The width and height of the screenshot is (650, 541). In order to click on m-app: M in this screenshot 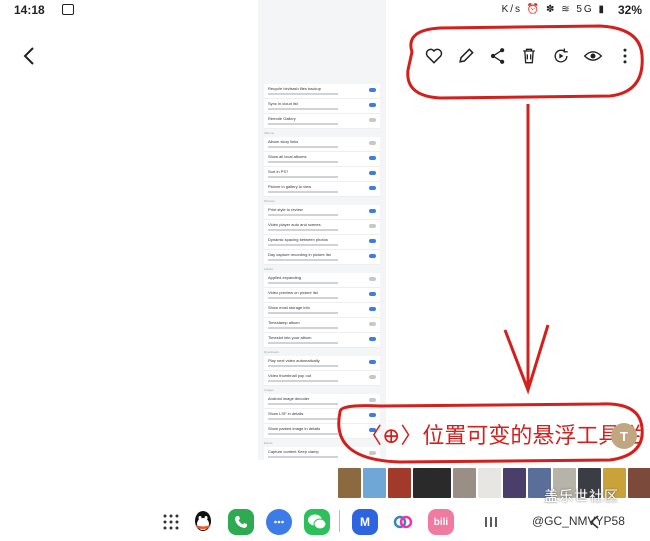, I will do `click(365, 522)`.